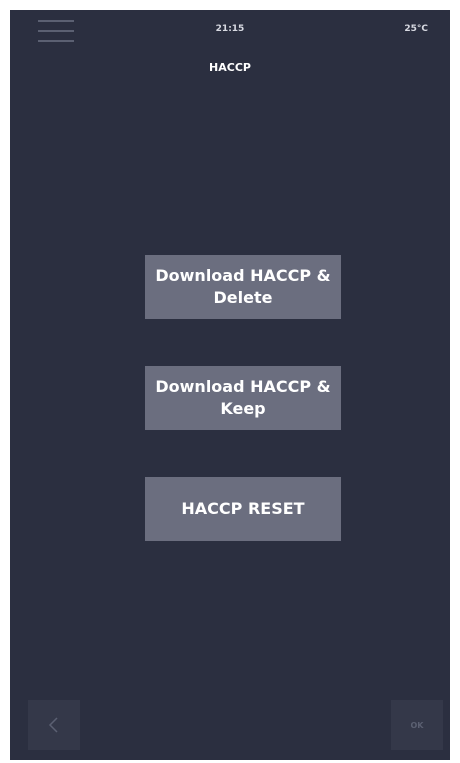 The height and width of the screenshot is (763, 460). What do you see at coordinates (417, 725) in the screenshot?
I see `ok-button: OK` at bounding box center [417, 725].